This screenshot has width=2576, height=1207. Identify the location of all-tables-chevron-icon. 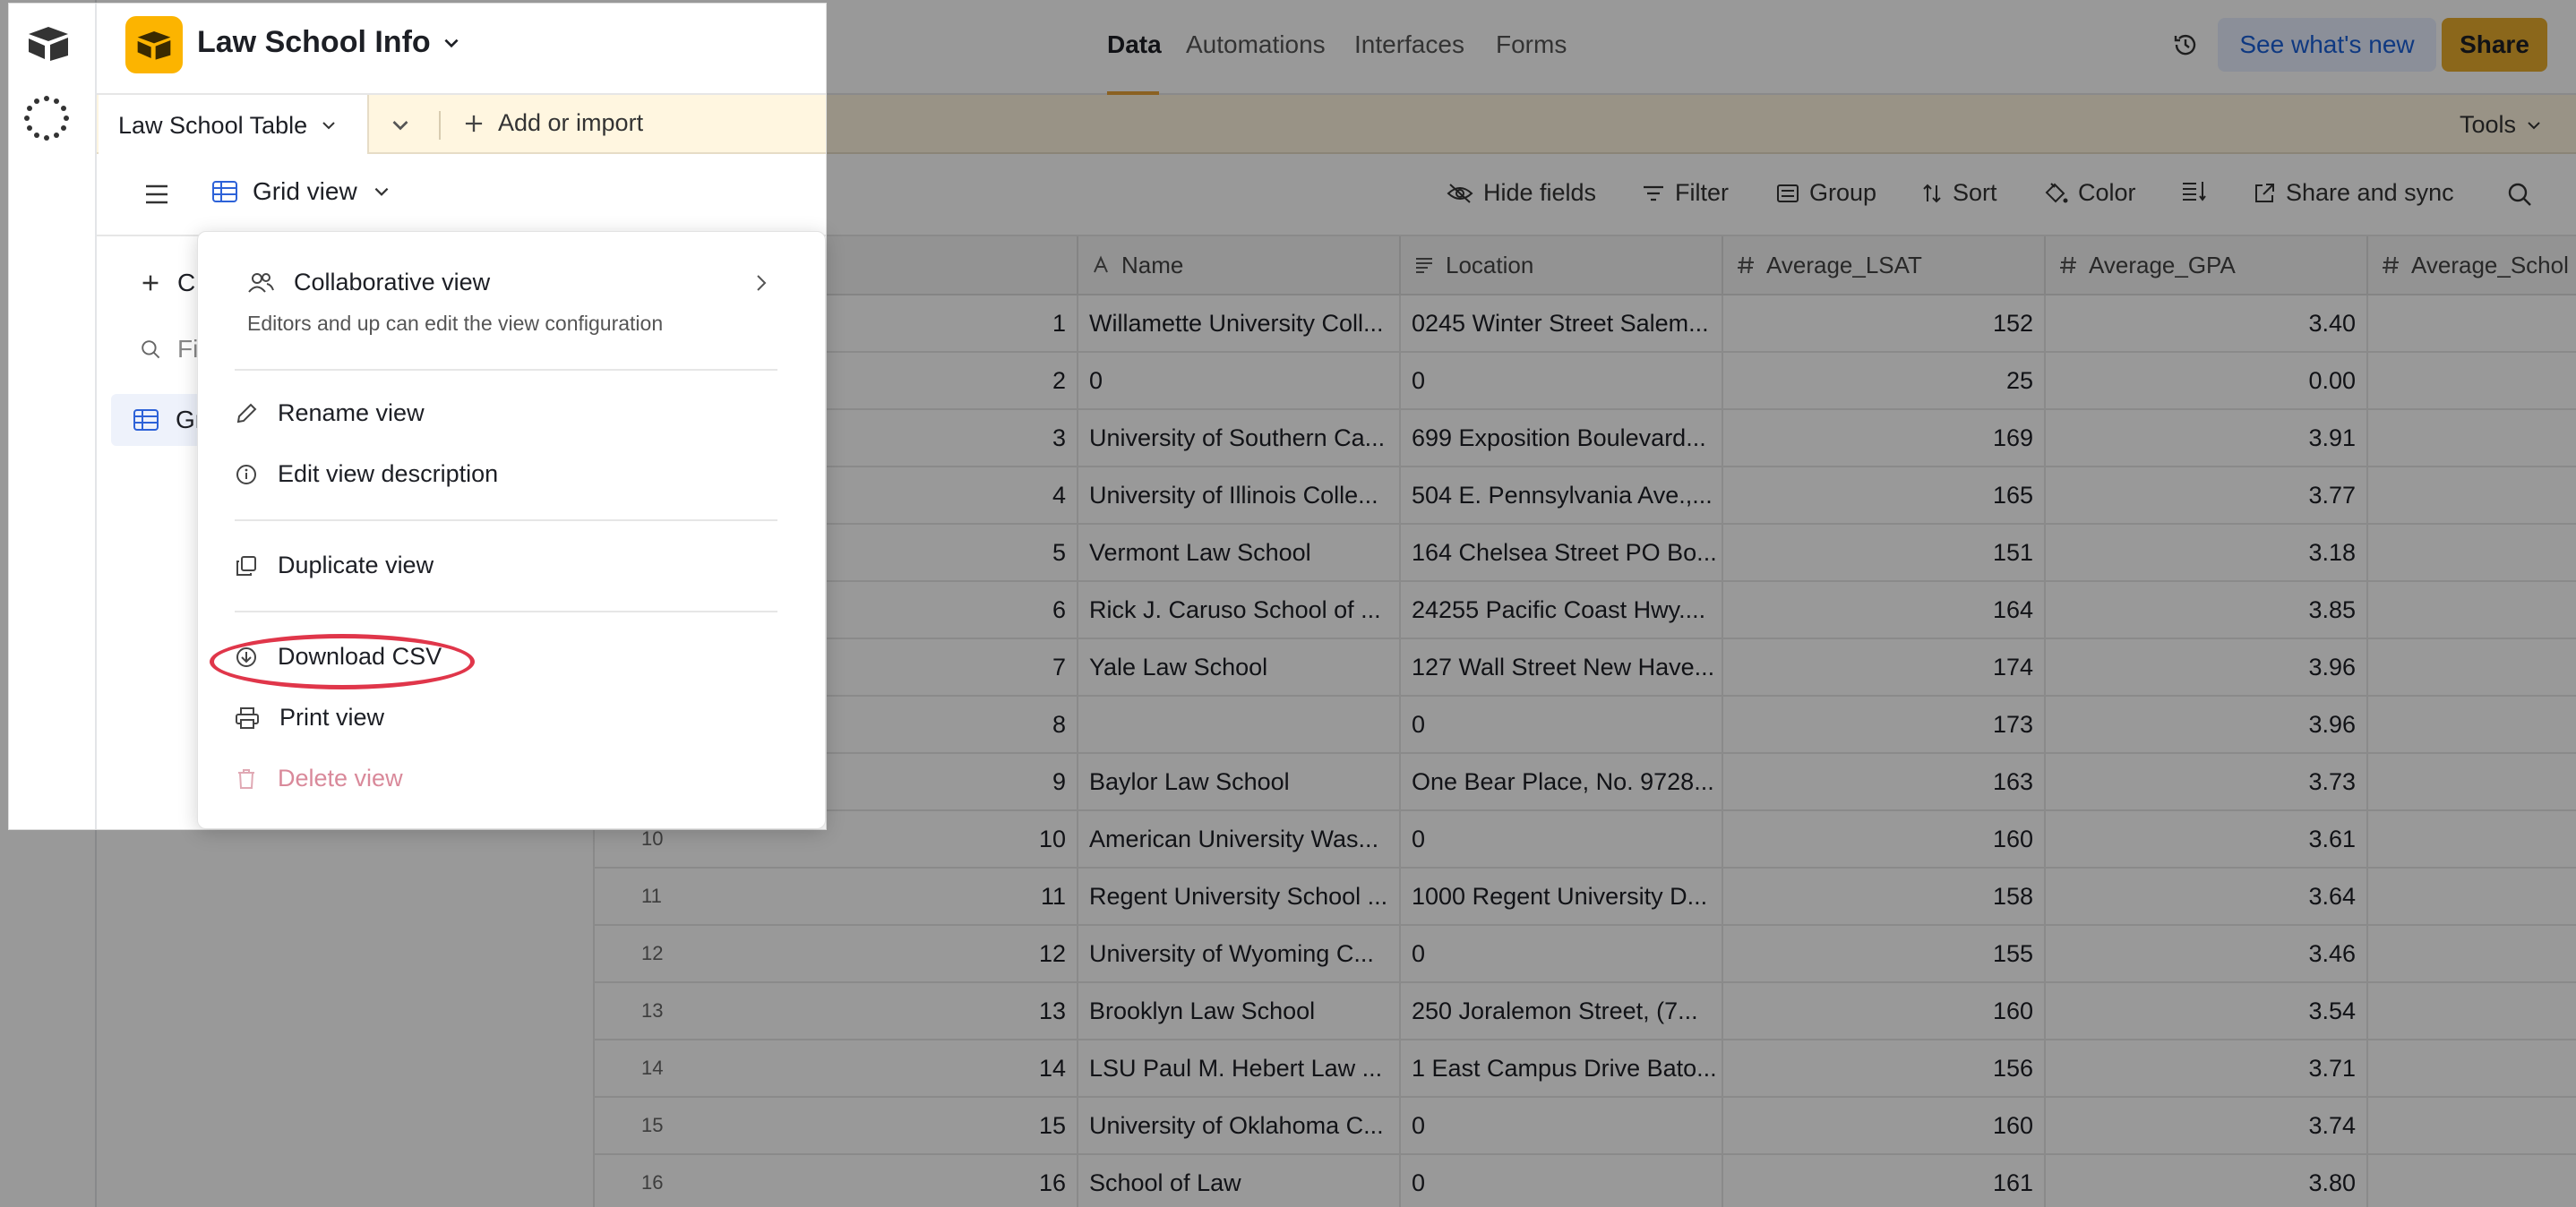
(400, 124).